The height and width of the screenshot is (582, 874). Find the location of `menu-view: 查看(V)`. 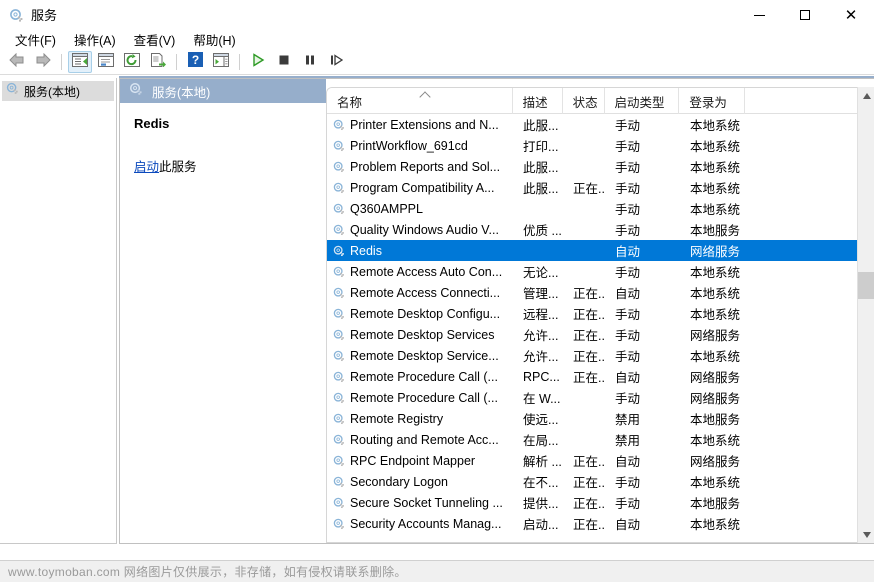

menu-view: 查看(V) is located at coordinates (155, 39).